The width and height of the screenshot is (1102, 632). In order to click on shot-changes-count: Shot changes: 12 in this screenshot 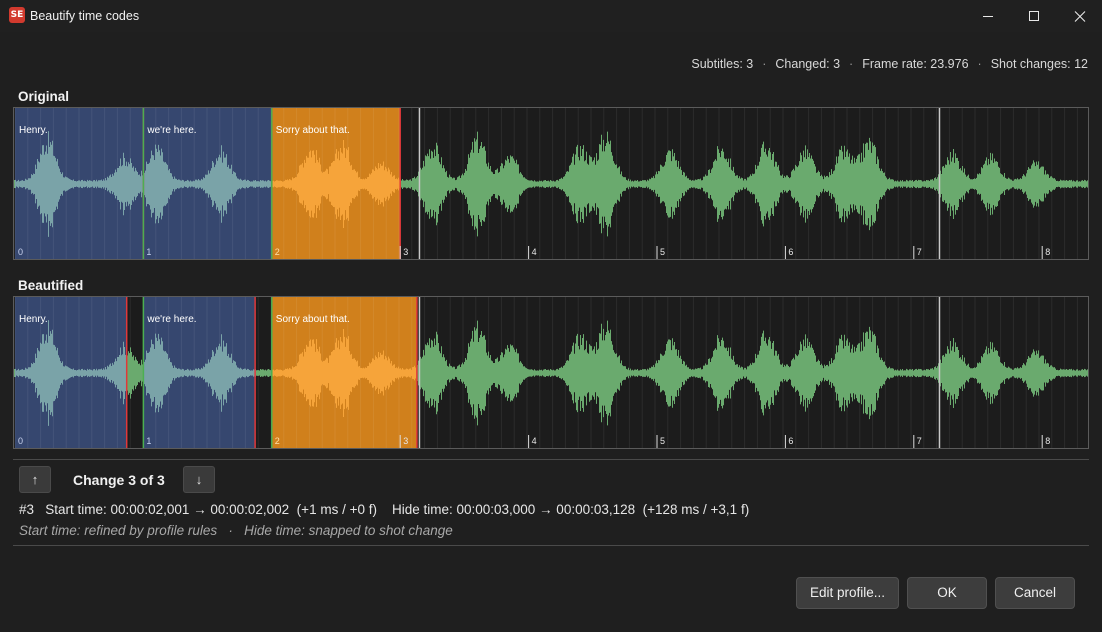, I will do `click(1039, 64)`.